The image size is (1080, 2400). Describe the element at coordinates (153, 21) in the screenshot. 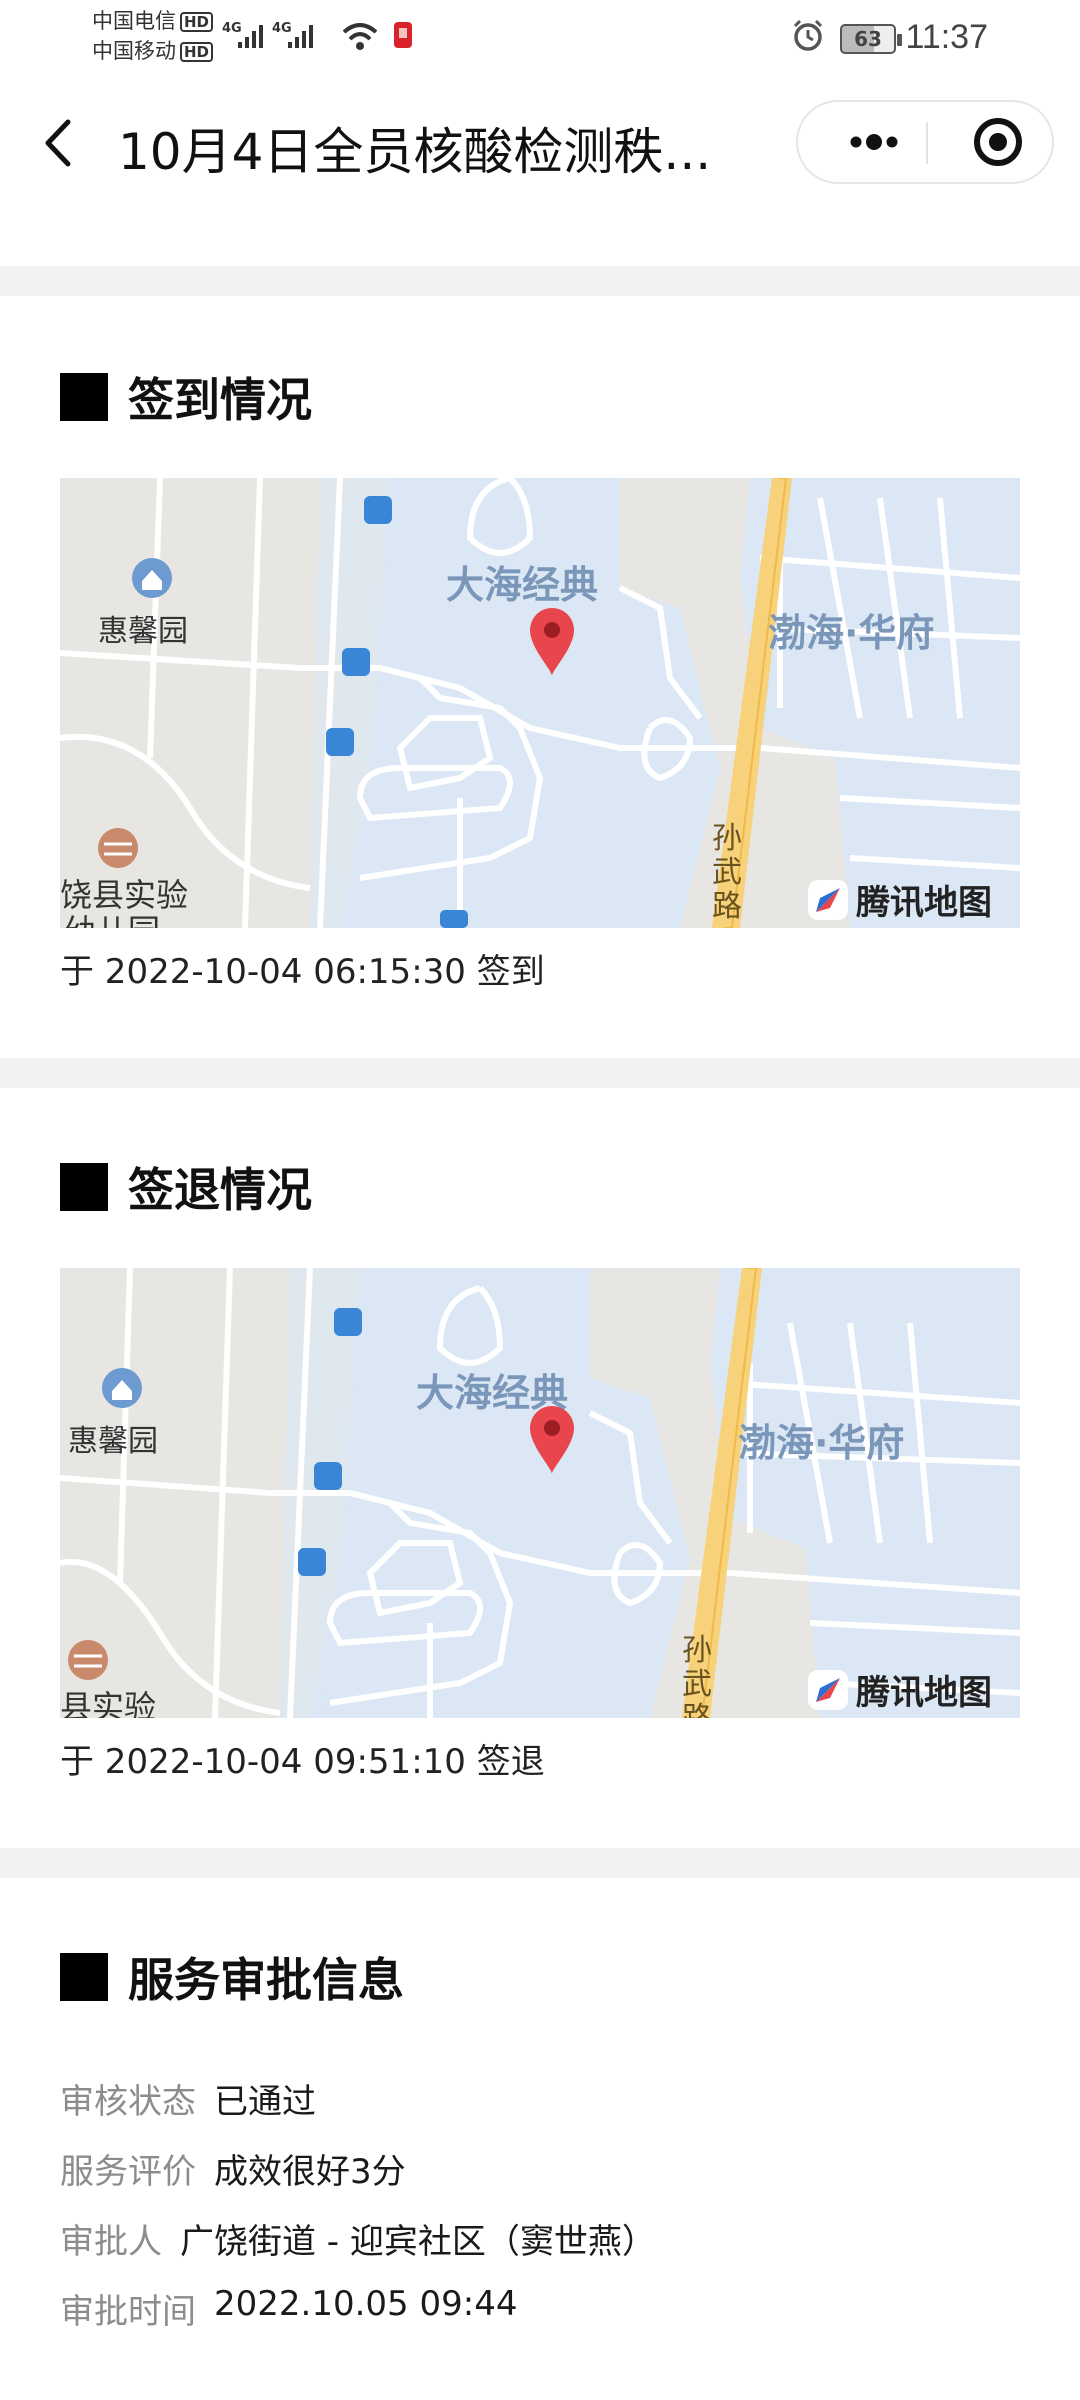

I see `carrier-1: 中国电信 HD` at that location.